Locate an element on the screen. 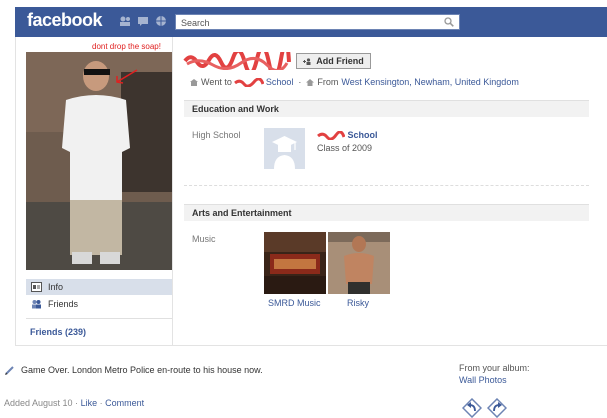  profile-bottom-border is located at coordinates (311, 345).